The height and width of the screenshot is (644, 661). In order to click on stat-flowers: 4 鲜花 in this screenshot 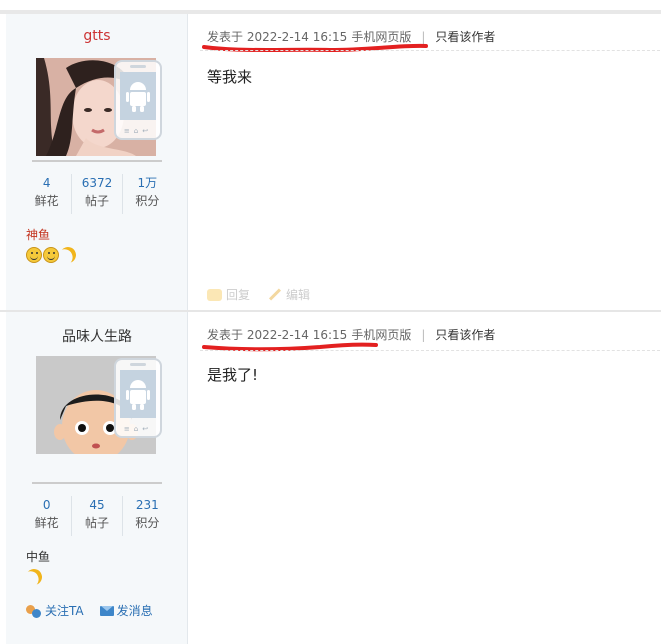, I will do `click(47, 194)`.